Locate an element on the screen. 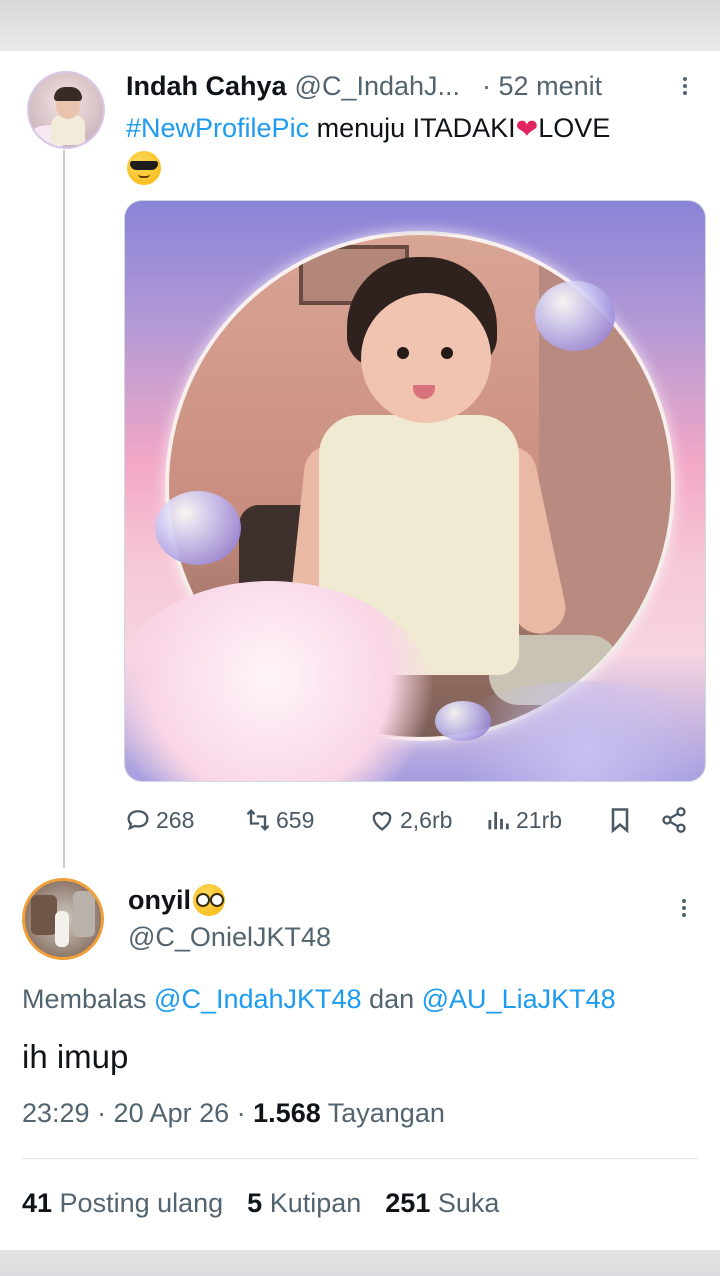 This screenshot has width=720, height=1276. timestamp: 23:29 · 20 Apr 26 · is located at coordinates (137, 1113).